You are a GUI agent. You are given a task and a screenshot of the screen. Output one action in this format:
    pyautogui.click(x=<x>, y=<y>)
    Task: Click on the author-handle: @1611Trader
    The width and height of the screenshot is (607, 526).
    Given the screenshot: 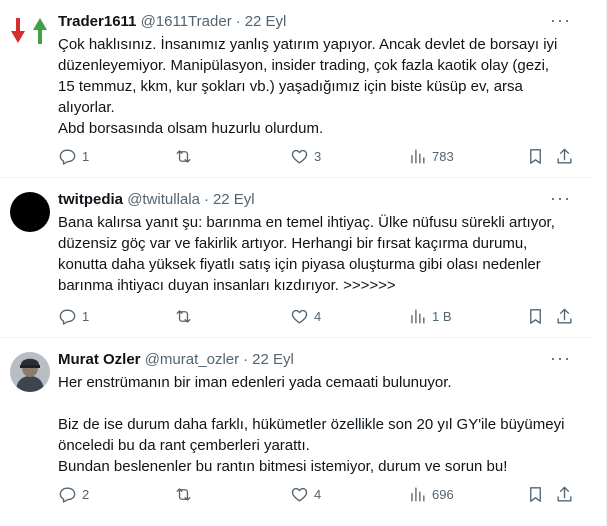 What is the action you would take?
    pyautogui.click(x=186, y=21)
    